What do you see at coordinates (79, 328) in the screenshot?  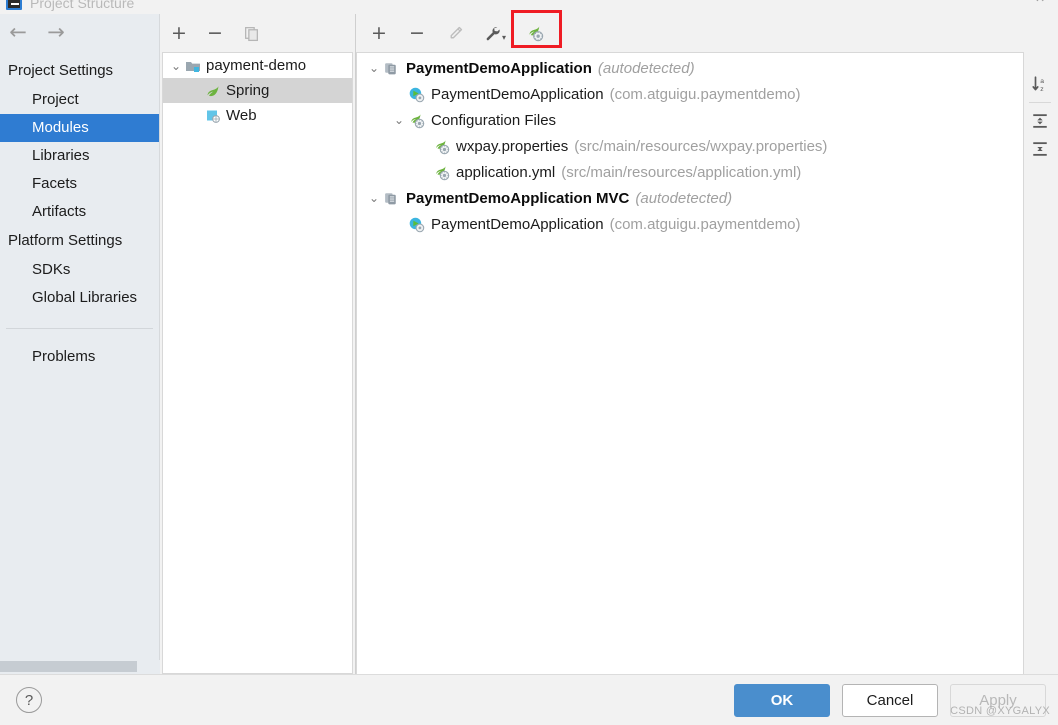 I see `sidebar-divider` at bounding box center [79, 328].